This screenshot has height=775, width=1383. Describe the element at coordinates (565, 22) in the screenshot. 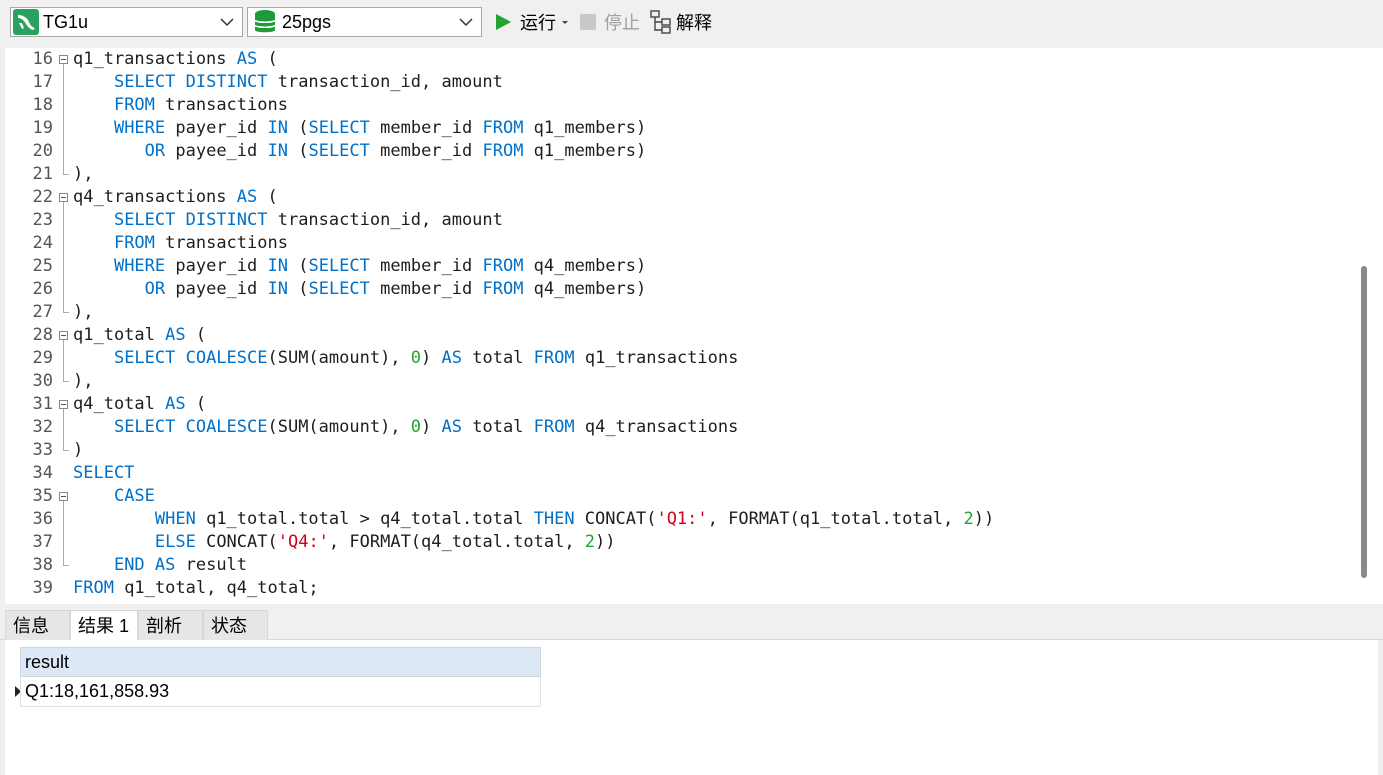

I see `run-dropdown-icon` at that location.